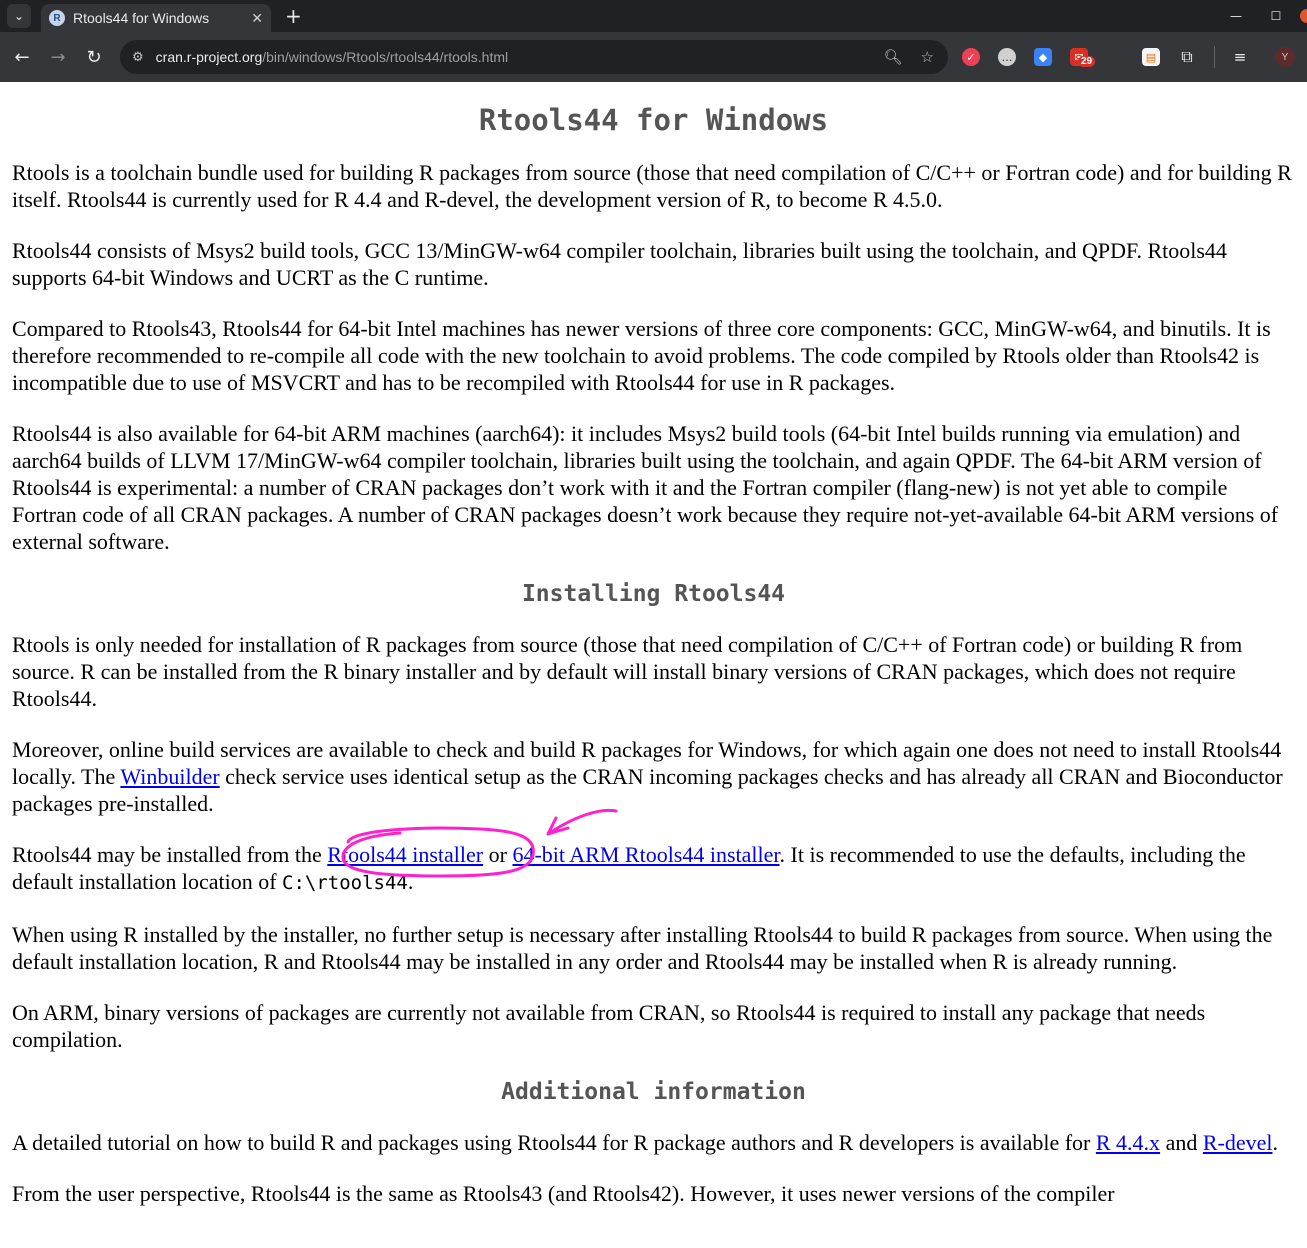 The image size is (1307, 1248). What do you see at coordinates (1187, 56) in the screenshot?
I see `extensions-puzzle-icon: ⧉` at bounding box center [1187, 56].